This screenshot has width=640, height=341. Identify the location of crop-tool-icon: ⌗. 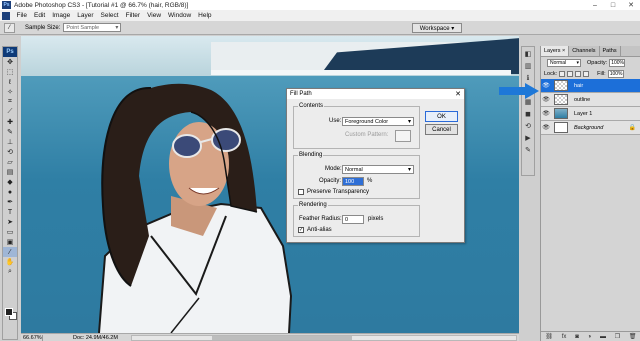
(10, 102).